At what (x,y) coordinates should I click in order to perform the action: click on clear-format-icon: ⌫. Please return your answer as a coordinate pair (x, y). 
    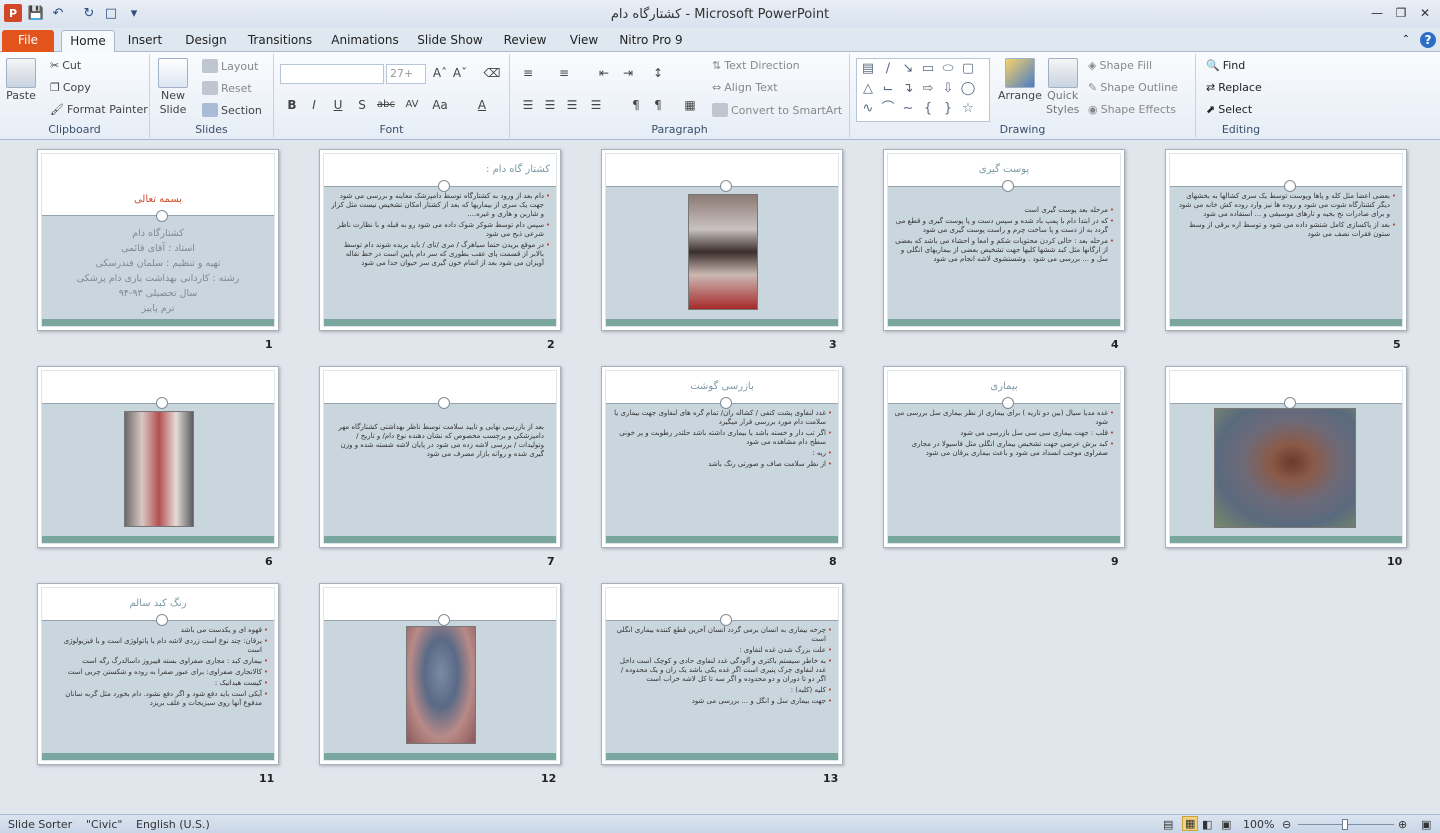
    Looking at the image, I should click on (492, 73).